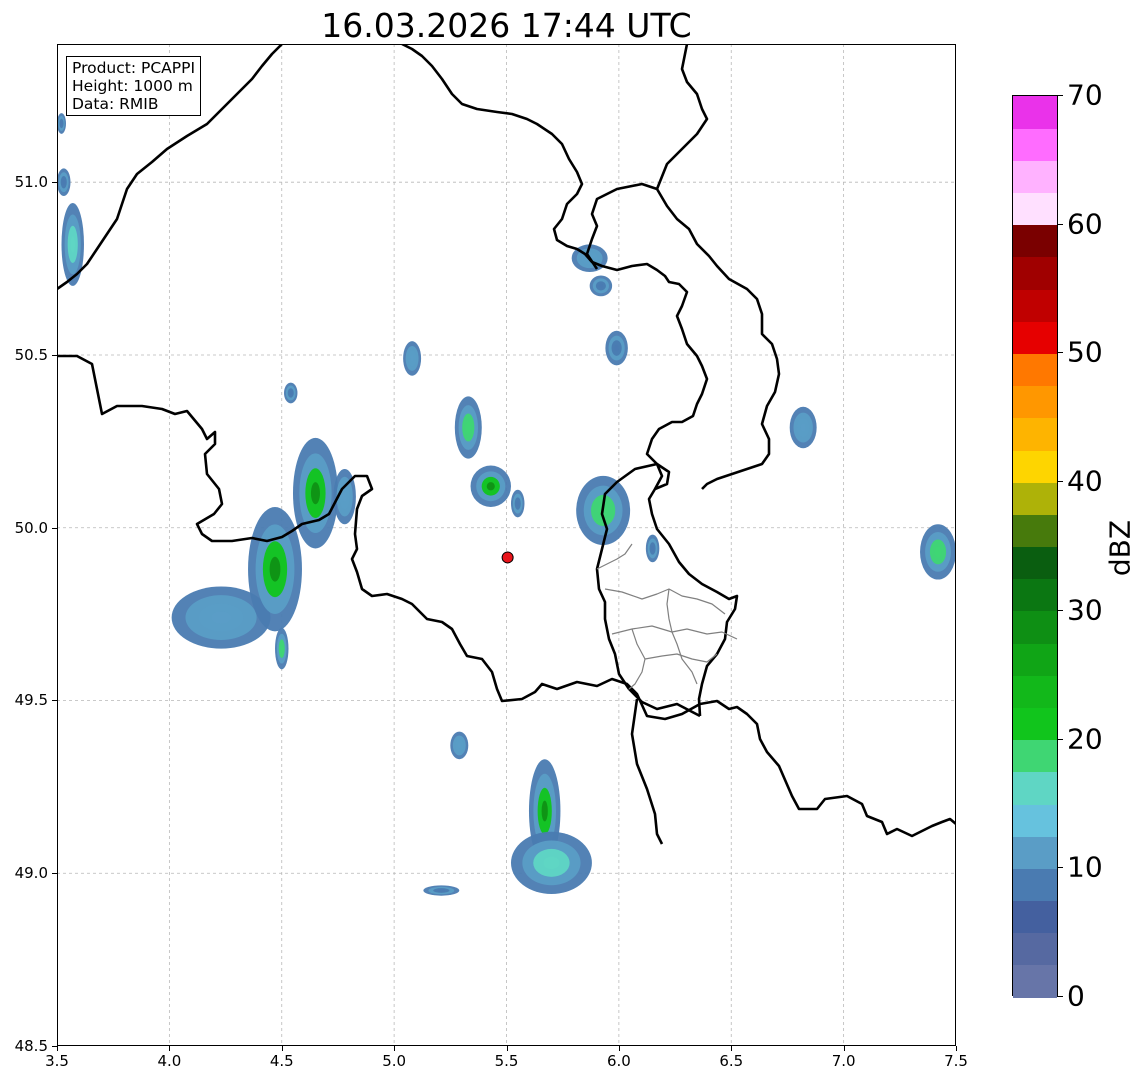 This screenshot has width=1145, height=1084. Describe the element at coordinates (1085, 224) in the screenshot. I see `colorbar-tick-label: 60` at that location.